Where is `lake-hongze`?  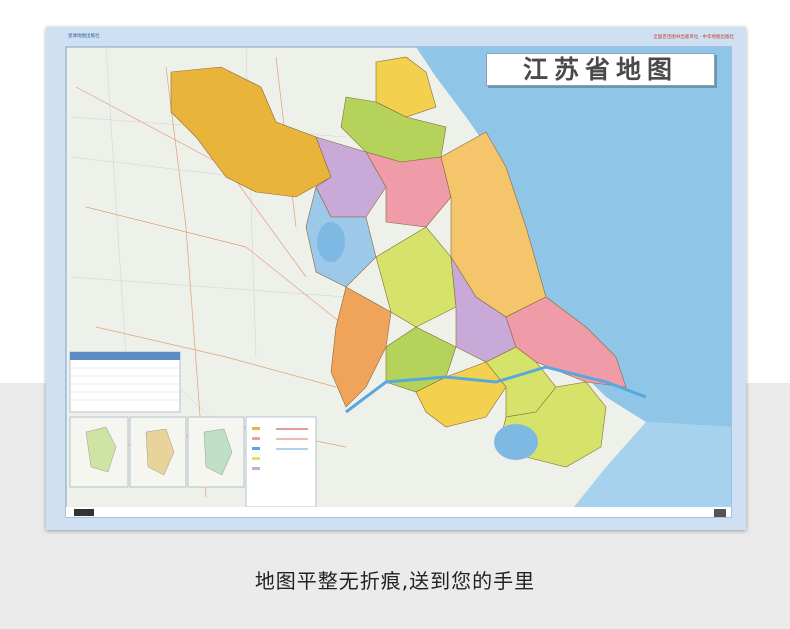 lake-hongze is located at coordinates (331, 242).